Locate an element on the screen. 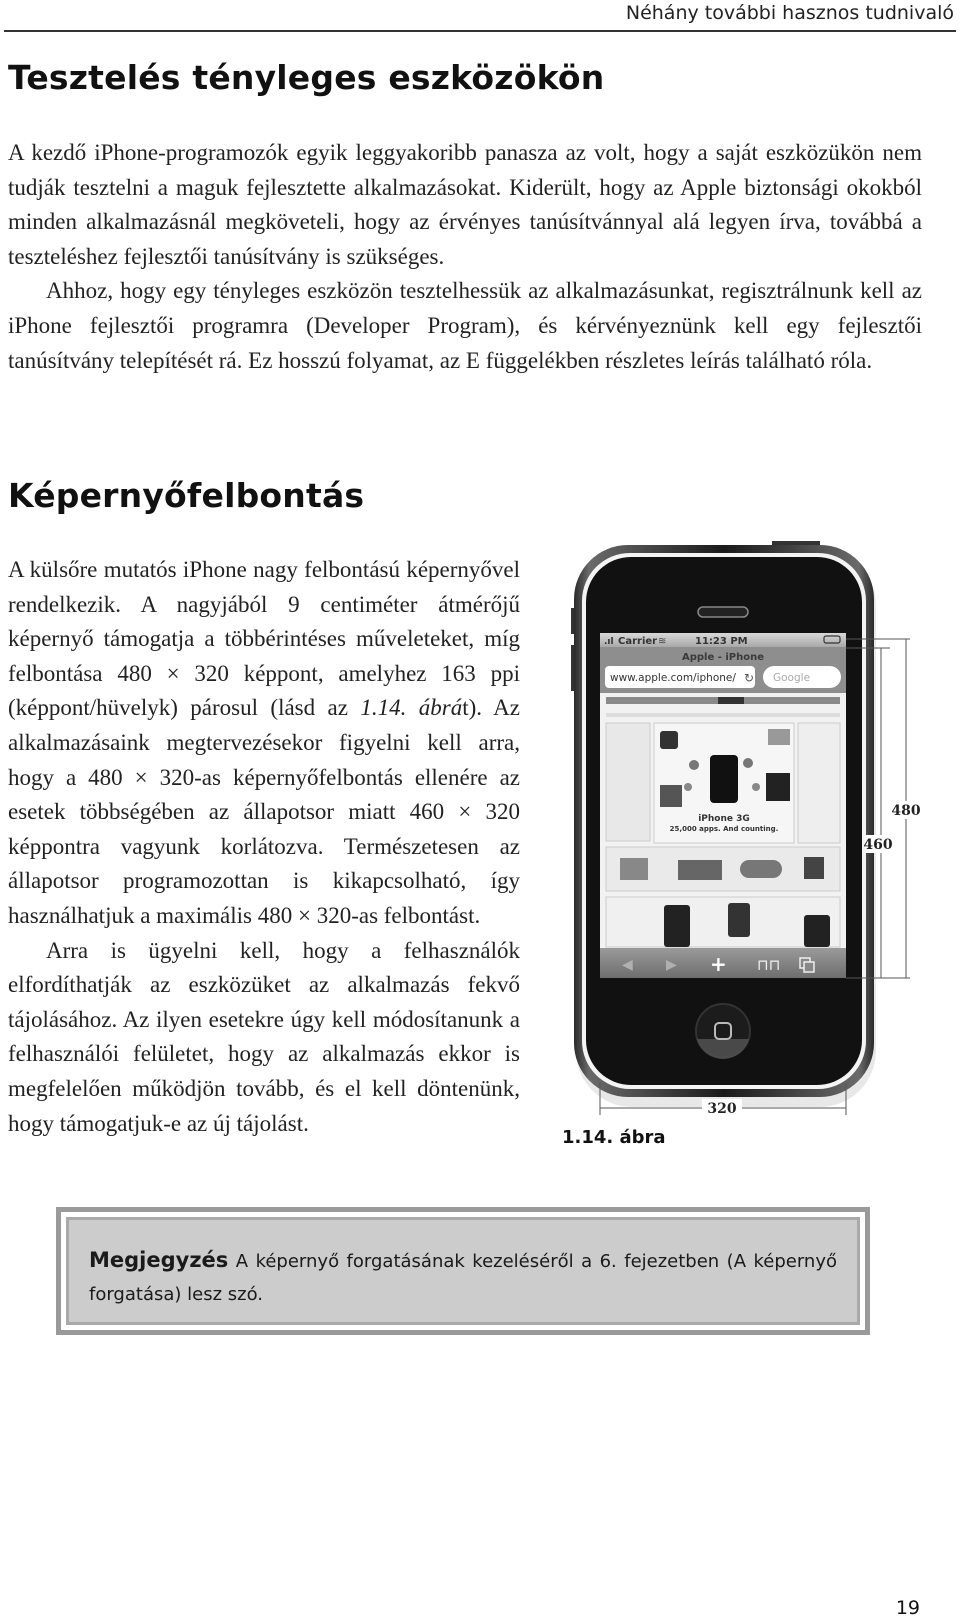 The image size is (960, 1623). earpiece-speaker is located at coordinates (723, 612).